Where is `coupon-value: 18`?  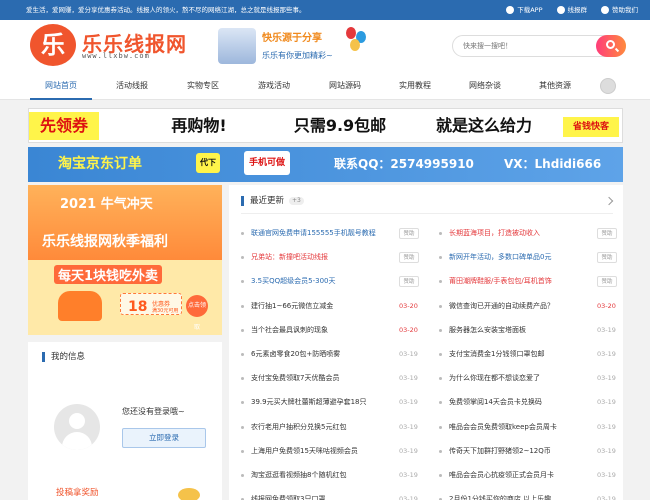 coupon-value: 18 is located at coordinates (138, 307).